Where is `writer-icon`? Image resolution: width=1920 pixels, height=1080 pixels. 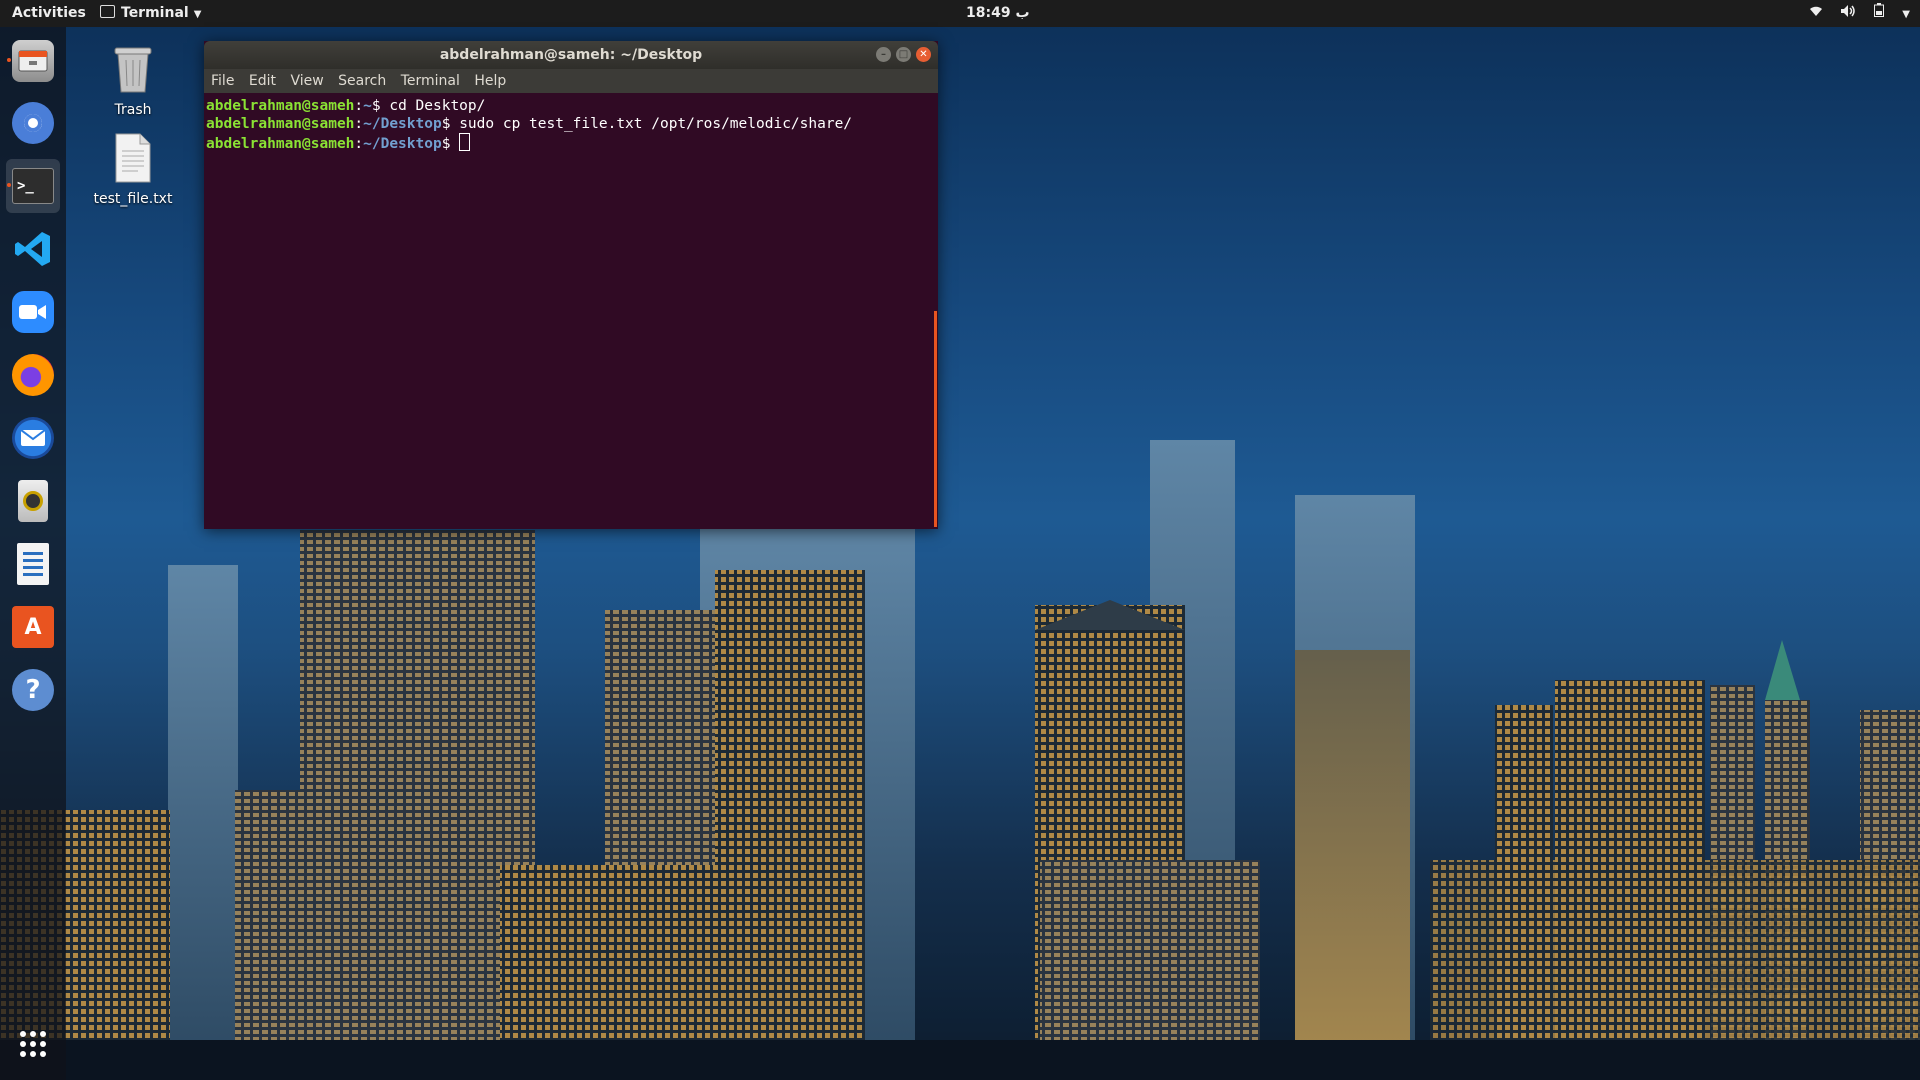
writer-icon is located at coordinates (33, 564).